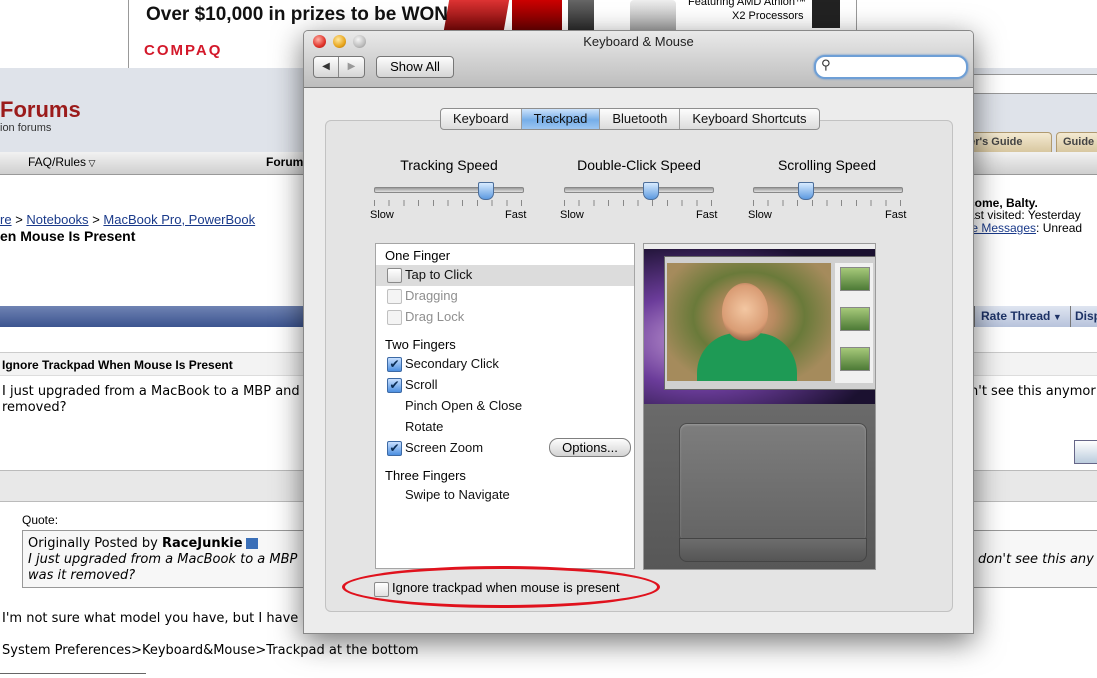 This screenshot has width=1097, height=678. What do you see at coordinates (449, 190) in the screenshot?
I see `tracking-speed-slider` at bounding box center [449, 190].